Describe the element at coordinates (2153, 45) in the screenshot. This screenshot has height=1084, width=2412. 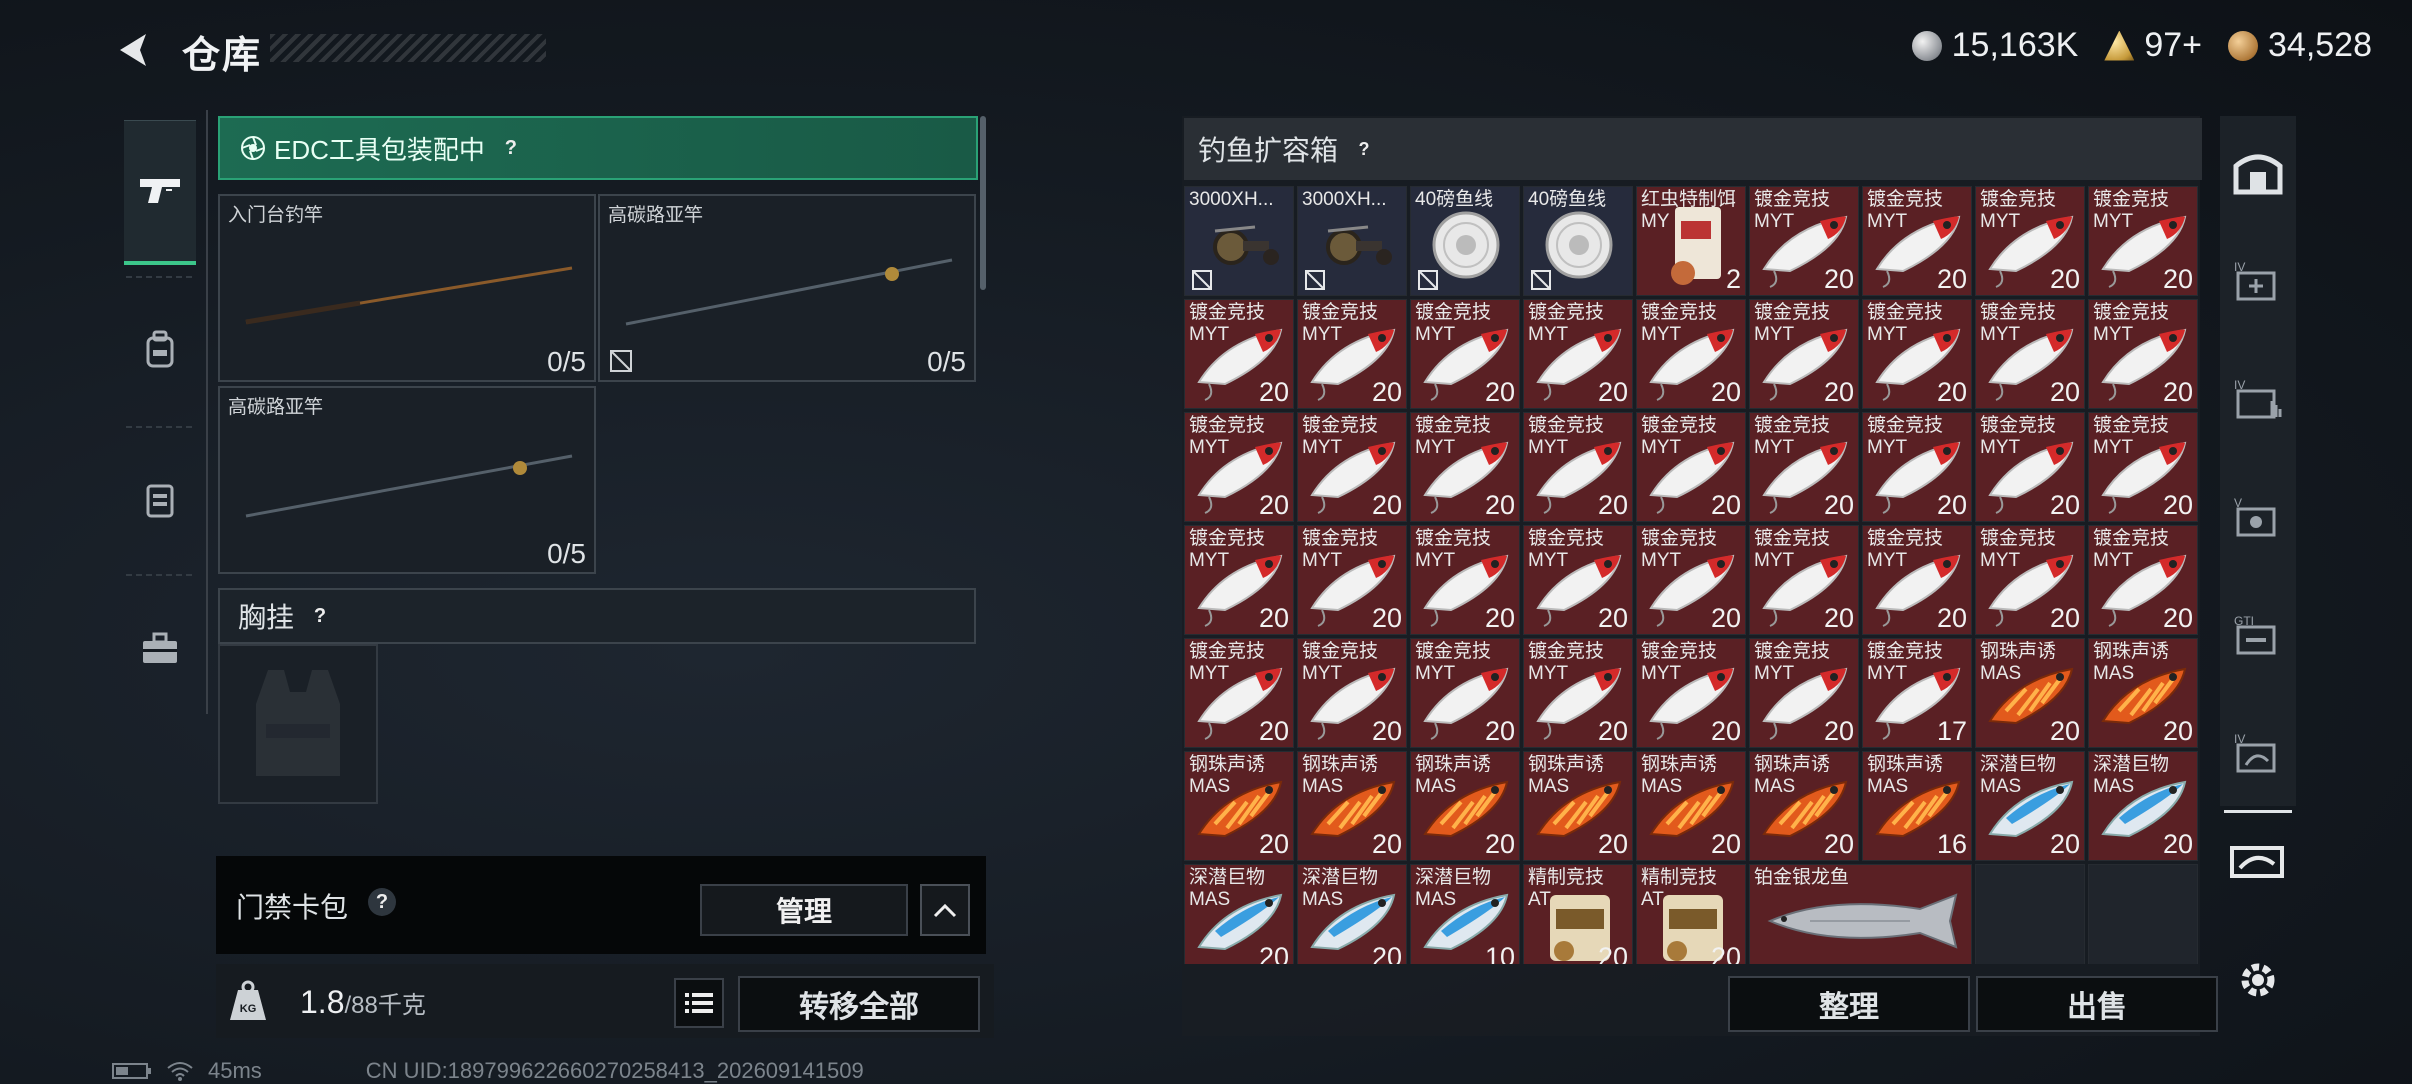
I see `currency-gold: 97+` at that location.